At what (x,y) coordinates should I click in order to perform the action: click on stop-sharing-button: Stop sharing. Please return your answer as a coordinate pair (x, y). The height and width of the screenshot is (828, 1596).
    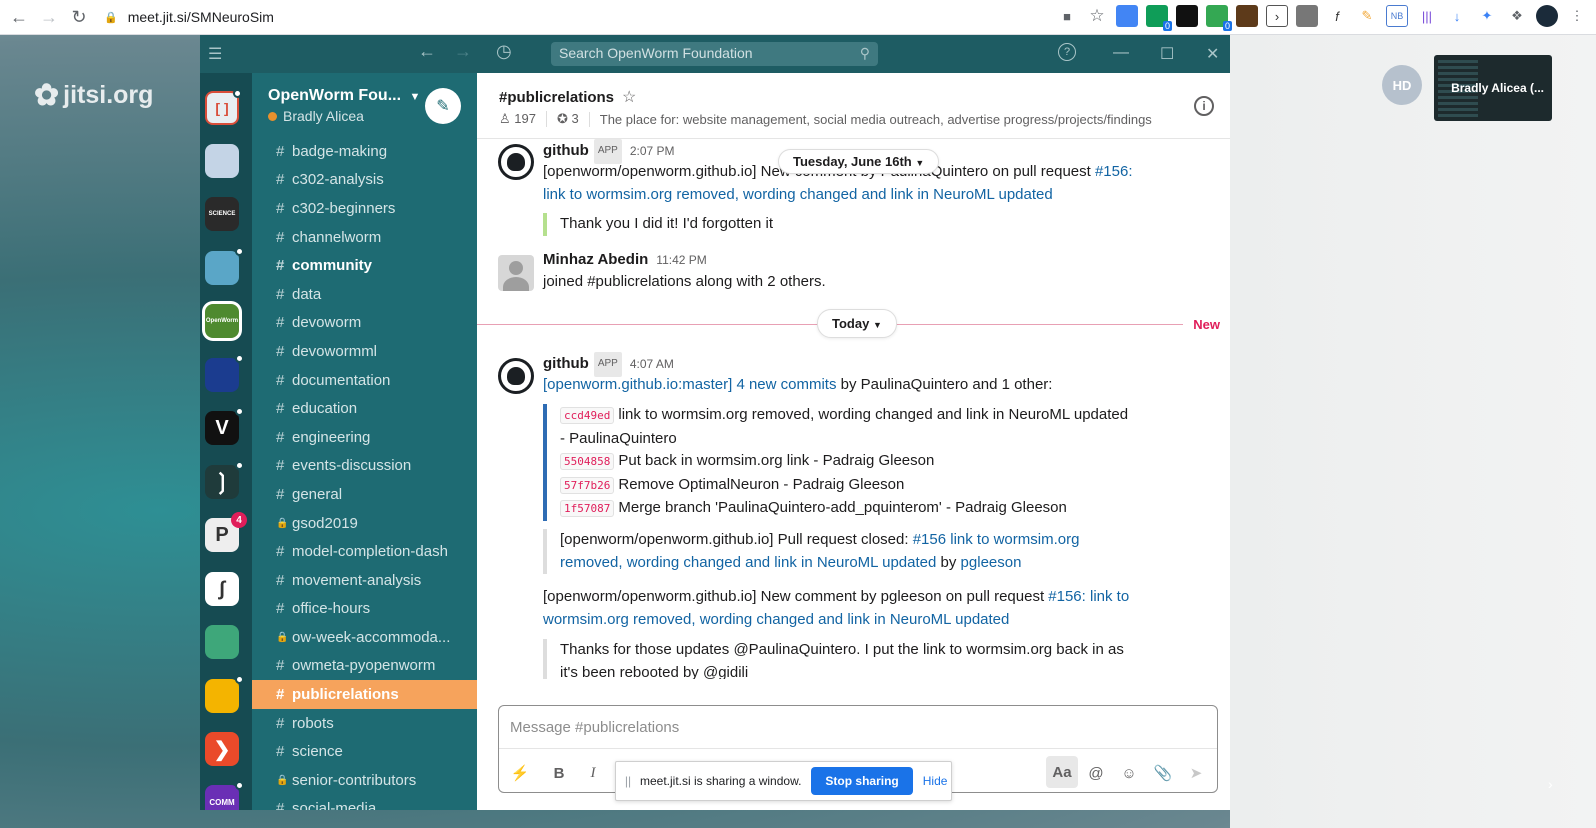
    Looking at the image, I should click on (862, 781).